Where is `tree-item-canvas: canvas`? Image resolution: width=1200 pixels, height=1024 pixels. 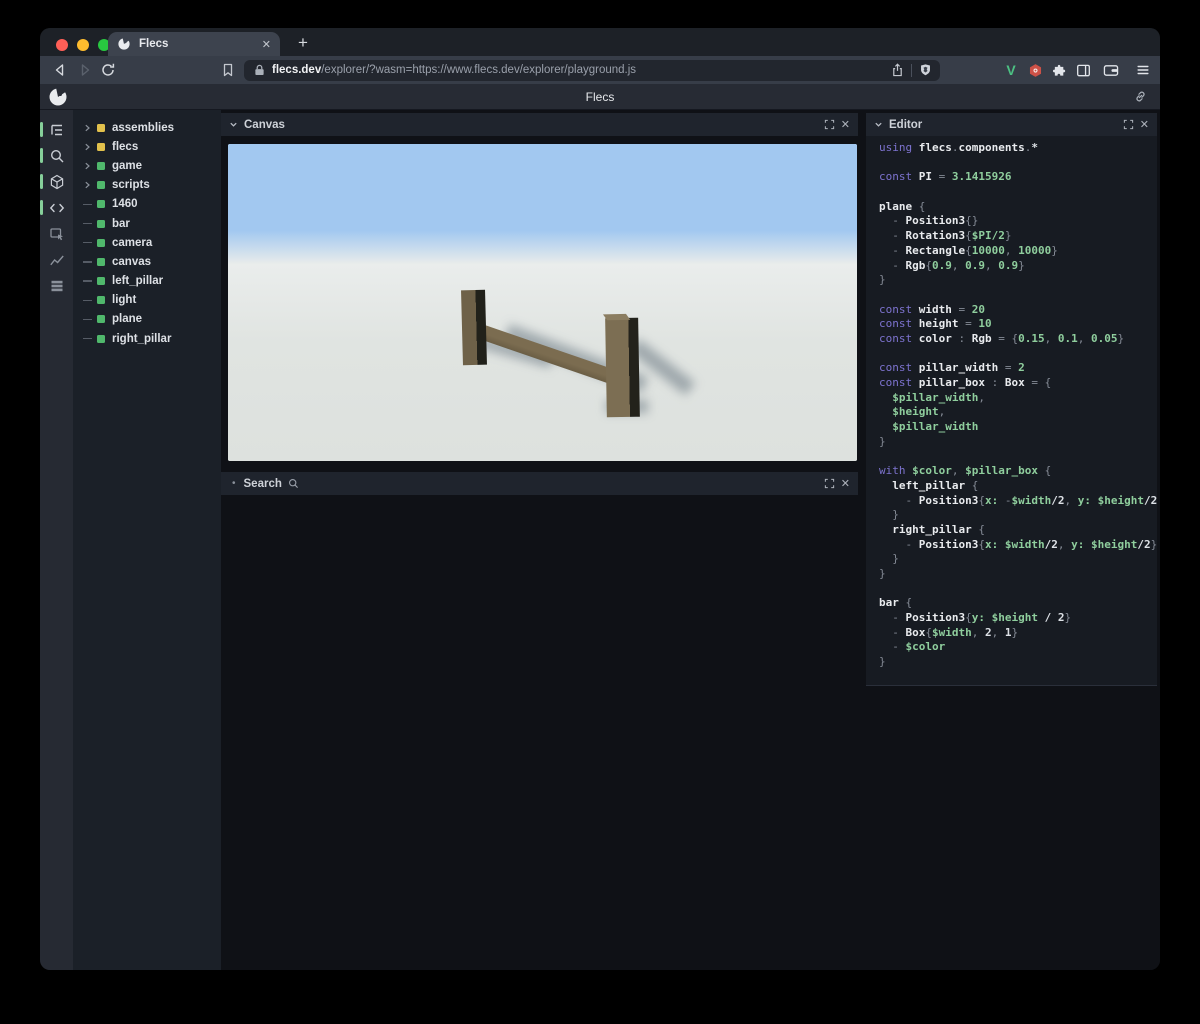 tree-item-canvas: canvas is located at coordinates (147, 261).